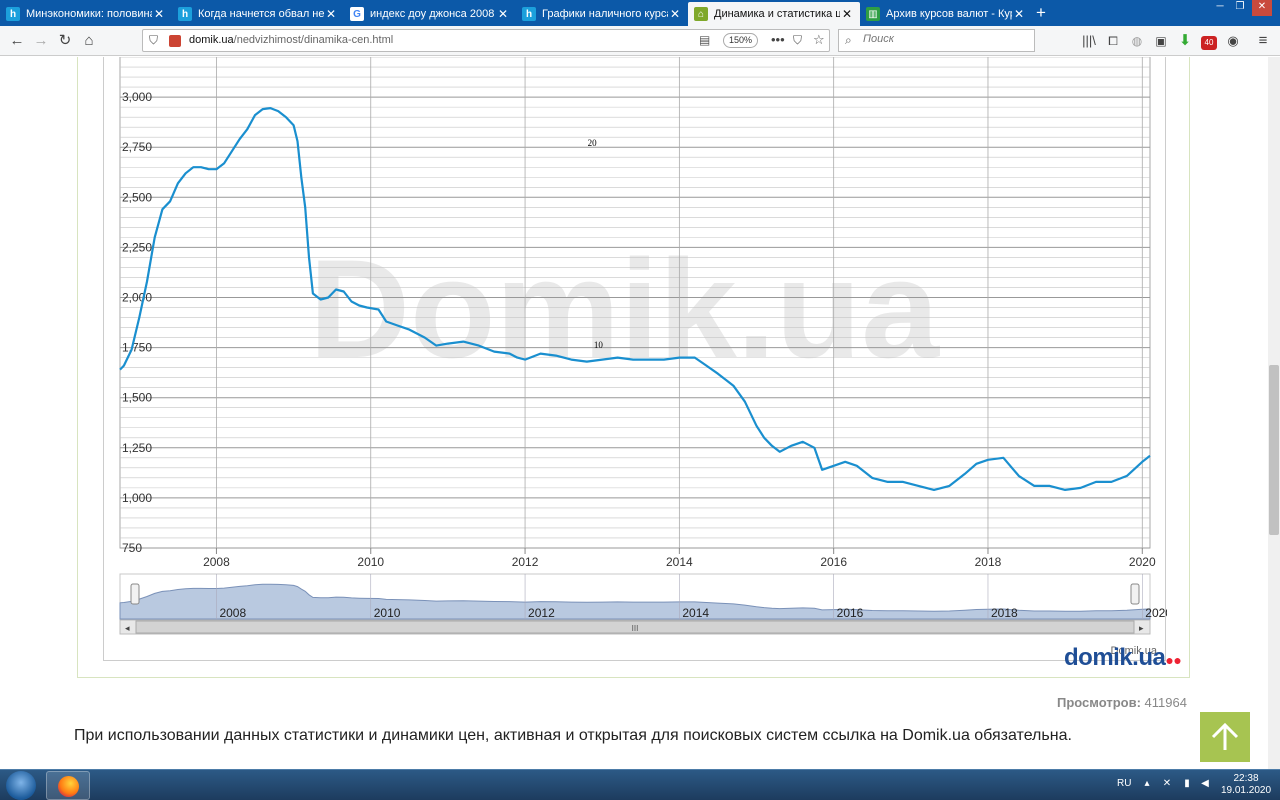 This screenshot has height=800, width=1280. What do you see at coordinates (21, 785) in the screenshot?
I see `start-button` at bounding box center [21, 785].